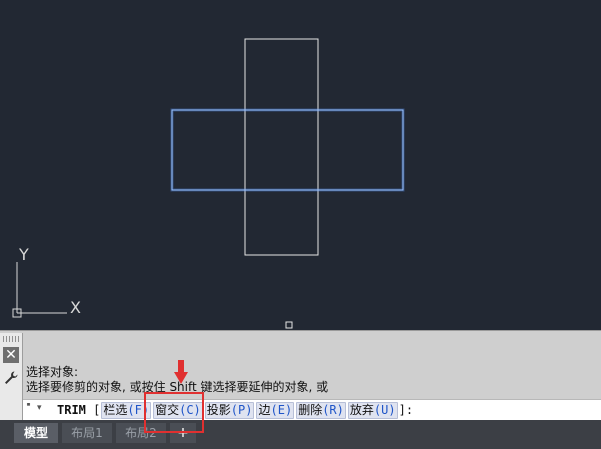 This screenshot has width=601, height=449. Describe the element at coordinates (181, 372) in the screenshot. I see `red-down-arrow-icon` at that location.